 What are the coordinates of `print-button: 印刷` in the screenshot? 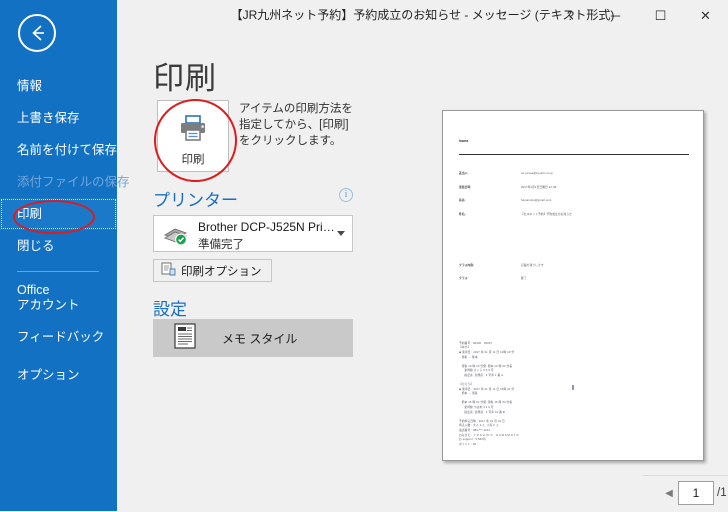 It's located at (193, 136).